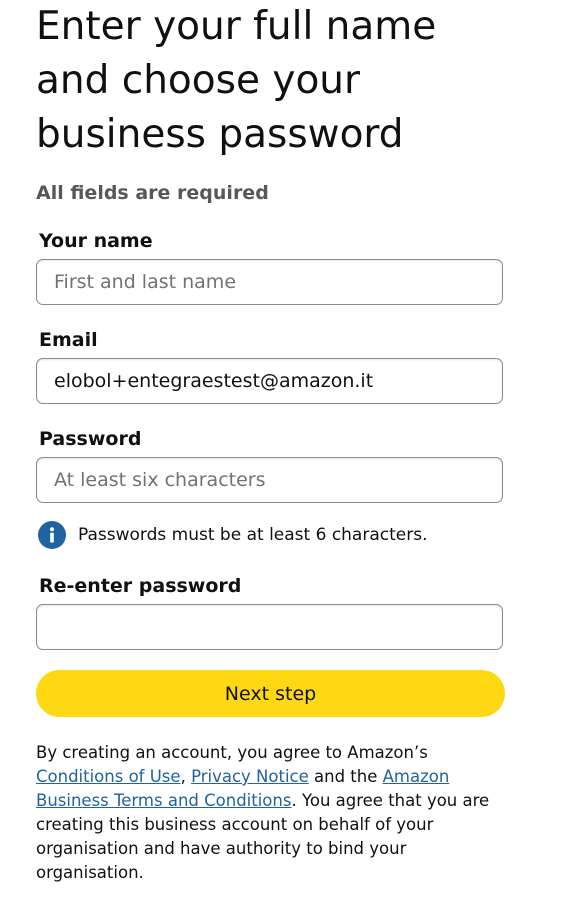 The image size is (577, 901). Describe the element at coordinates (183, 776) in the screenshot. I see `legal-comma: ,` at that location.